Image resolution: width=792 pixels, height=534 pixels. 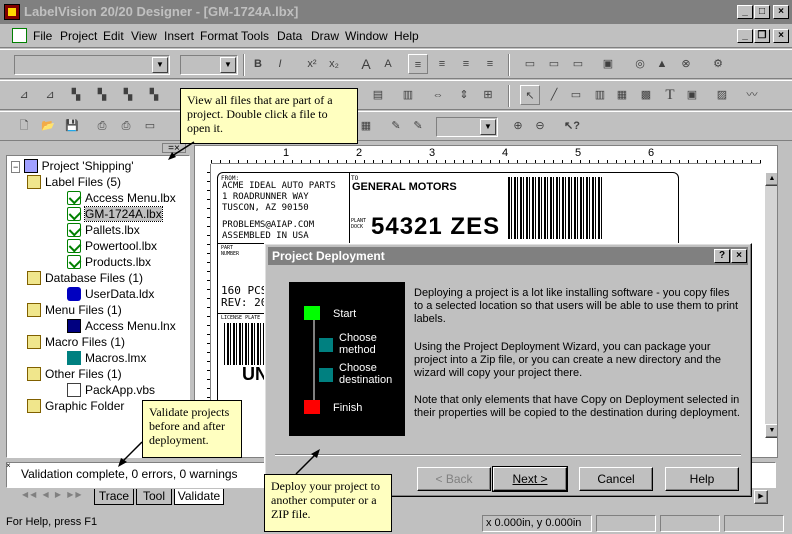 I want to click on document-icon, so click(x=19, y=35).